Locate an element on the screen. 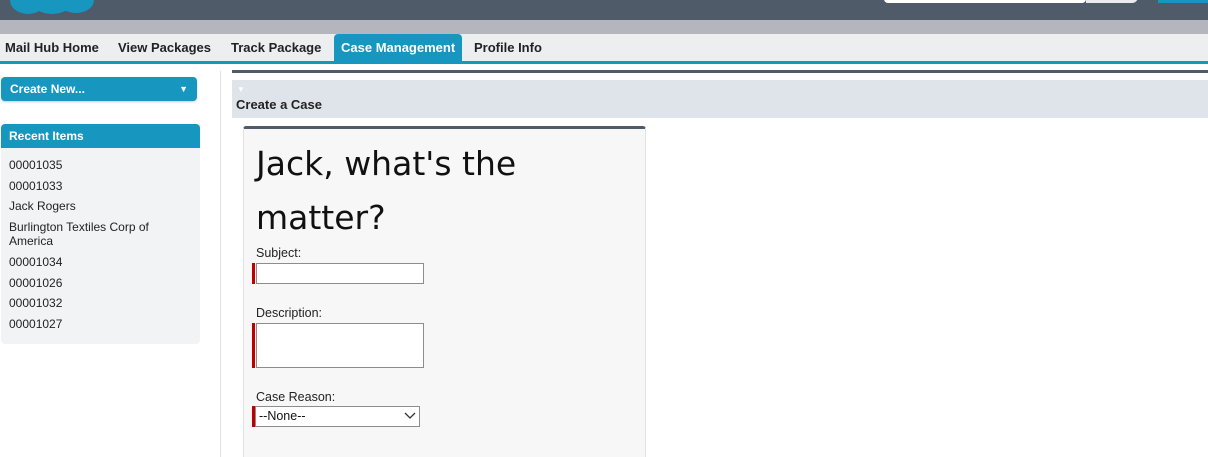  section-header is located at coordinates (720, 99).